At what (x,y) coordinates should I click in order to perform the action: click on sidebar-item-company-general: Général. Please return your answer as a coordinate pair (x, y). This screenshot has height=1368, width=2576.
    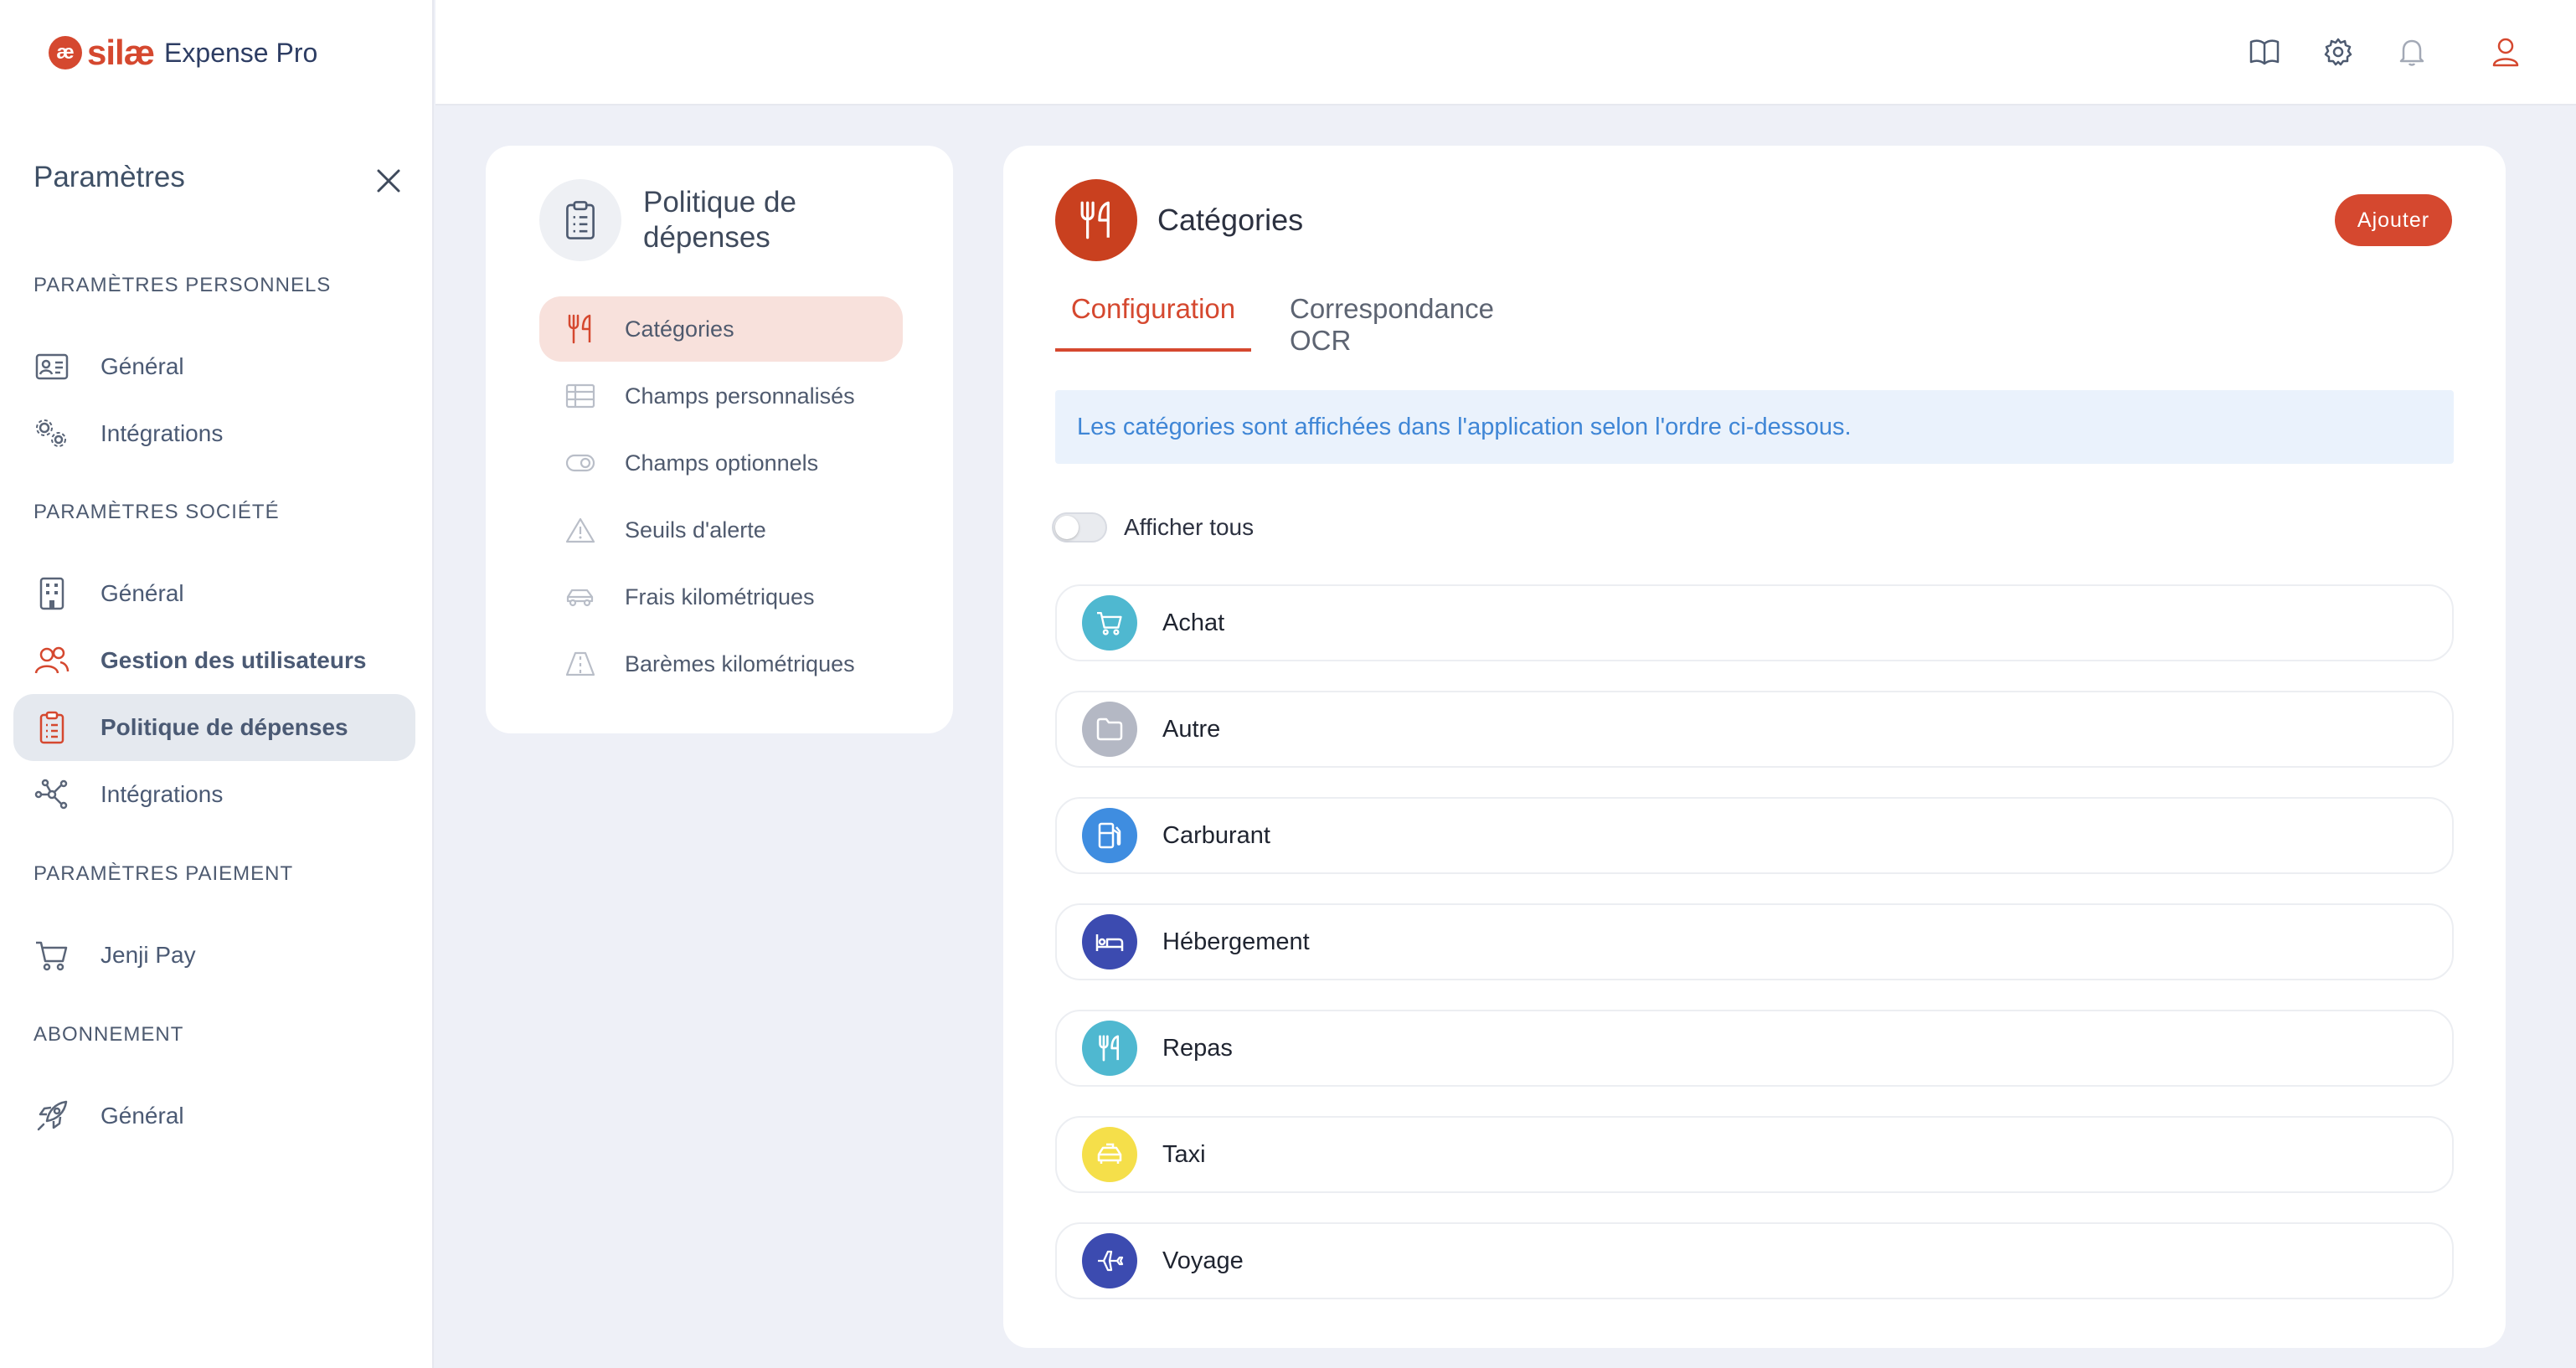
    Looking at the image, I should click on (214, 593).